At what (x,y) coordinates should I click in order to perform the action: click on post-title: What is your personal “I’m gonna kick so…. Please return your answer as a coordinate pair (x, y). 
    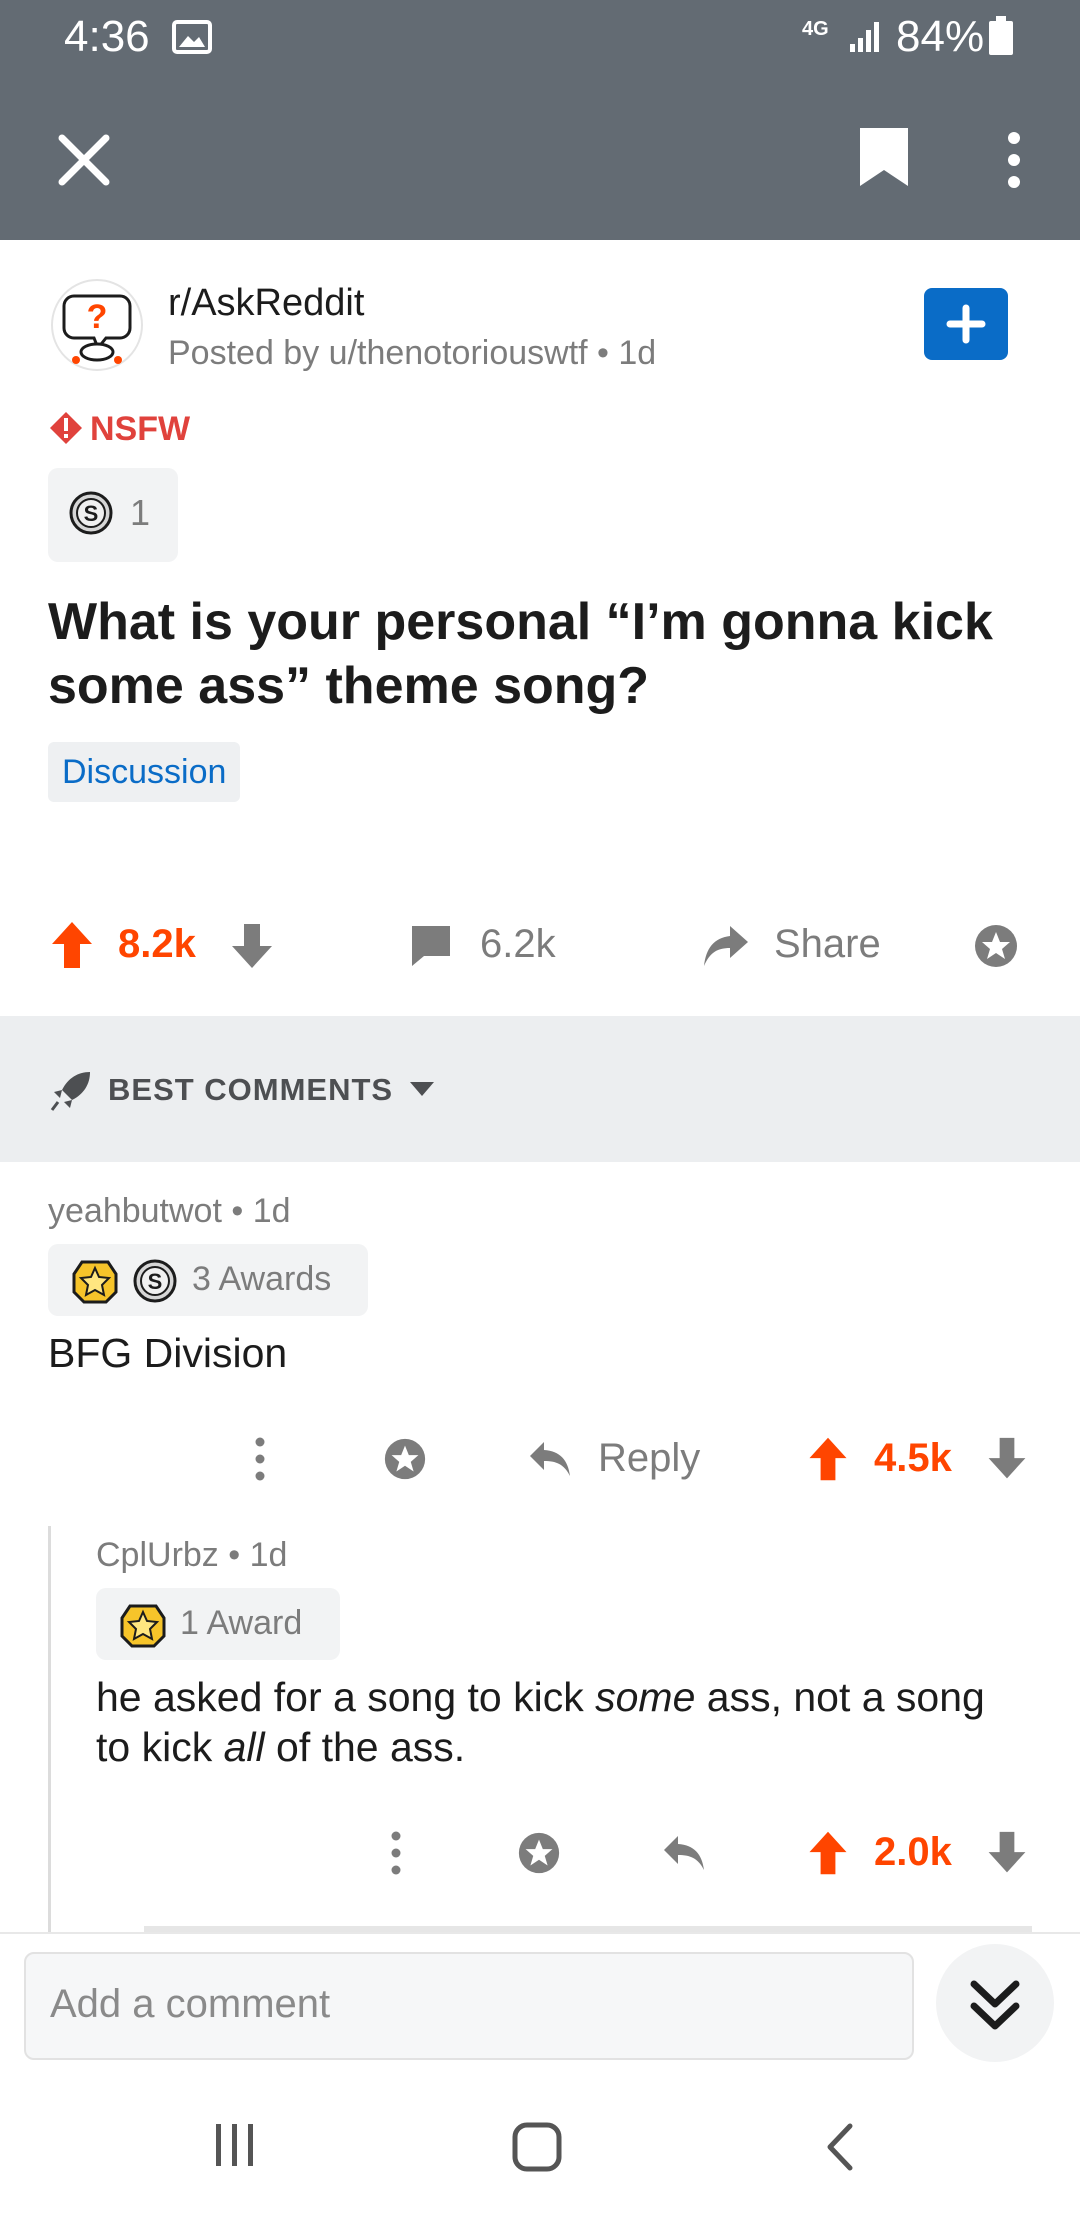
    Looking at the image, I should click on (543, 654).